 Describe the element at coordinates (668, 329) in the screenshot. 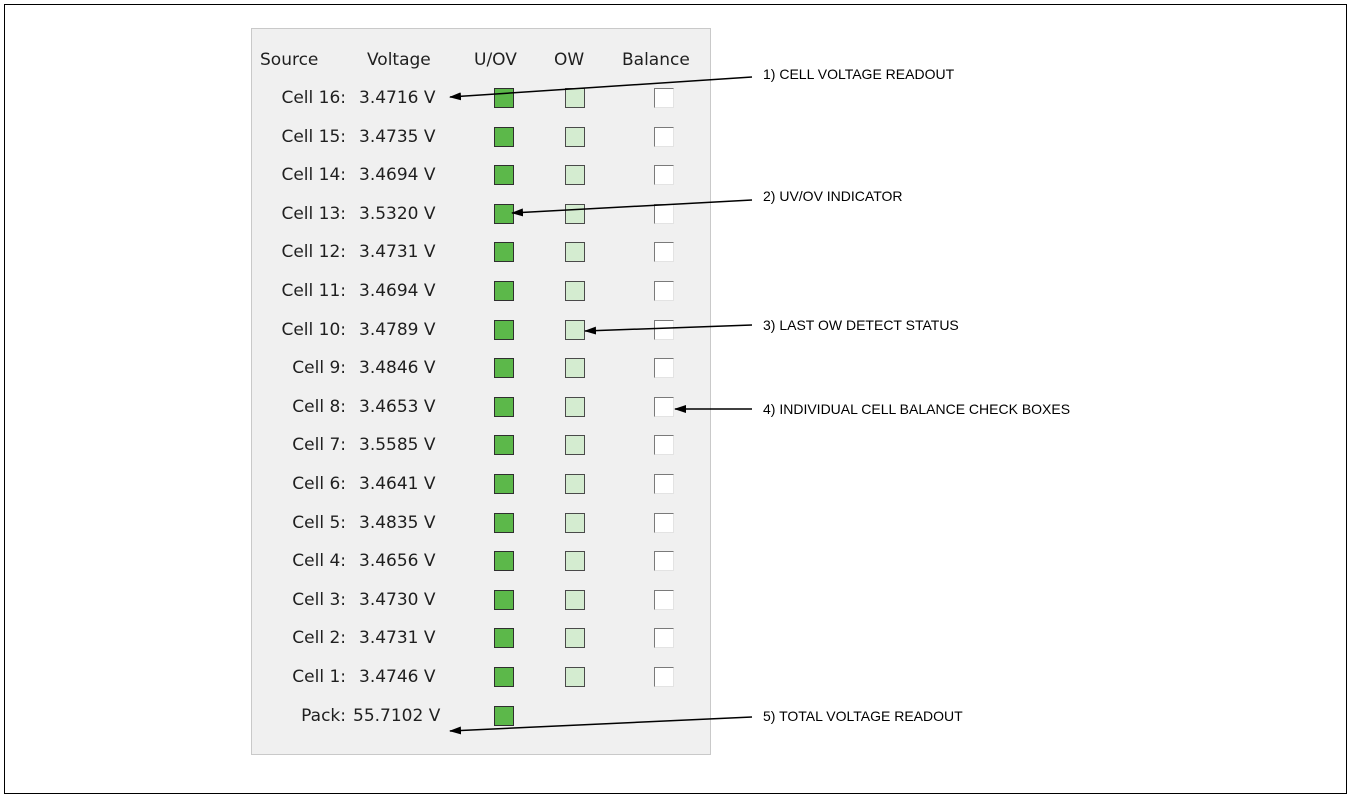

I see `arrow-ow` at that location.